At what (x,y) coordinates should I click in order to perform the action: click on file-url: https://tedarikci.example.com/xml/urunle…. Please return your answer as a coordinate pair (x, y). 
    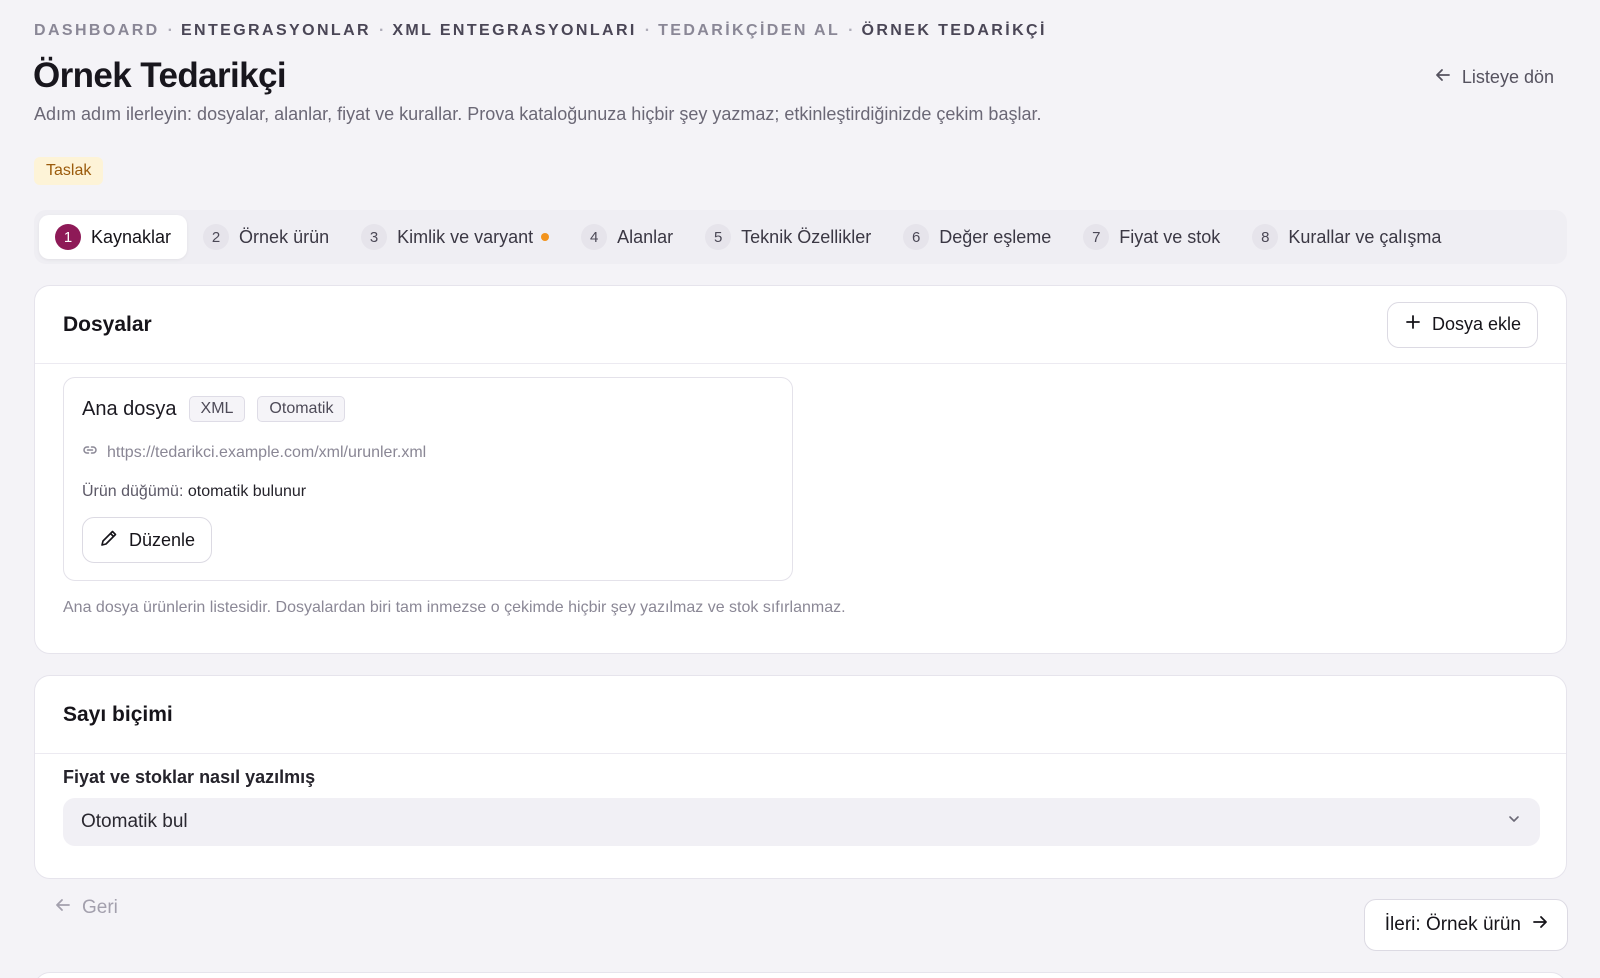
    Looking at the image, I should click on (267, 452).